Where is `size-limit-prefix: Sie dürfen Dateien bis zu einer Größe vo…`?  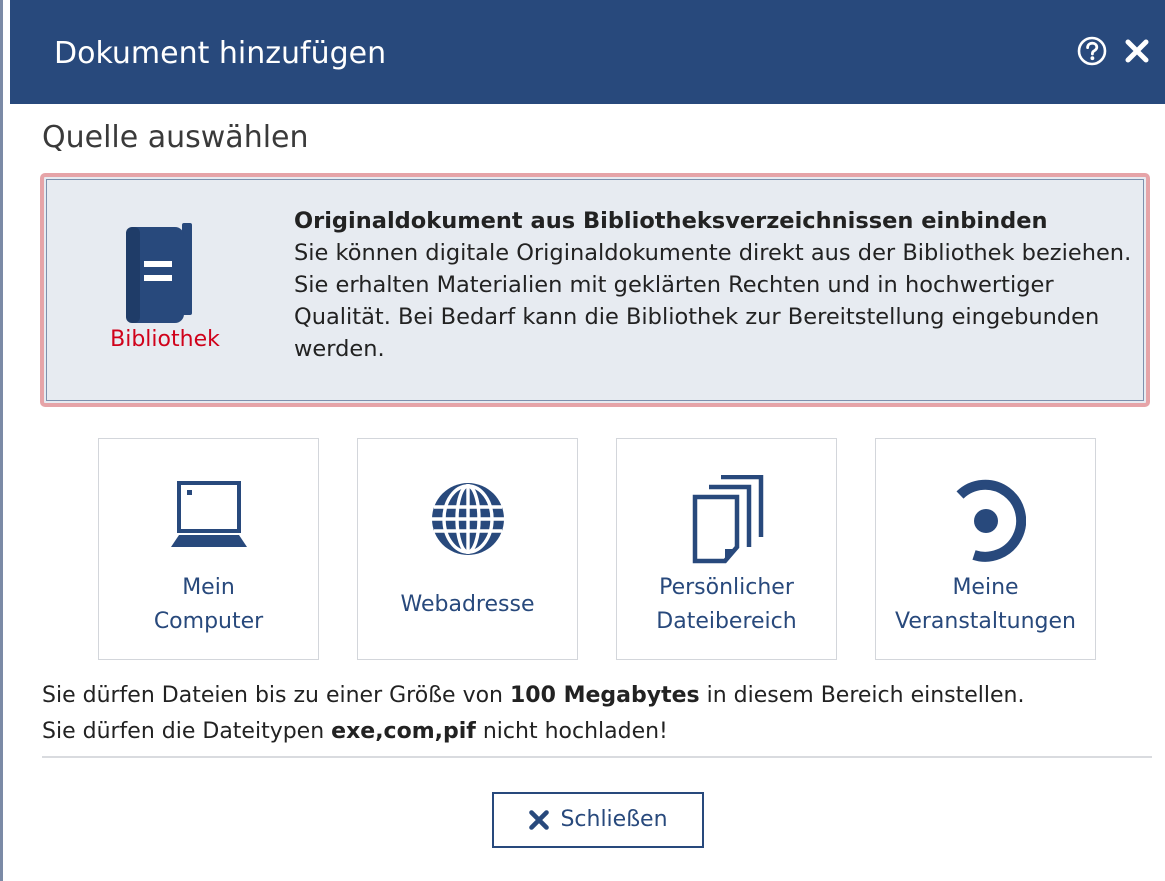
size-limit-prefix: Sie dürfen Dateien bis zu einer Größe vo… is located at coordinates (276, 695).